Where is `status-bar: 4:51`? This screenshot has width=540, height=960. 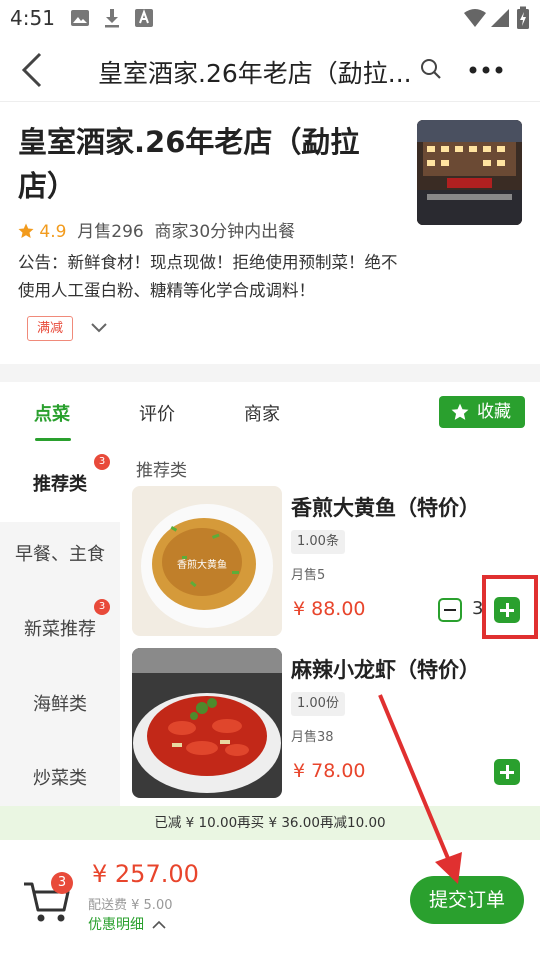 status-bar: 4:51 is located at coordinates (270, 18).